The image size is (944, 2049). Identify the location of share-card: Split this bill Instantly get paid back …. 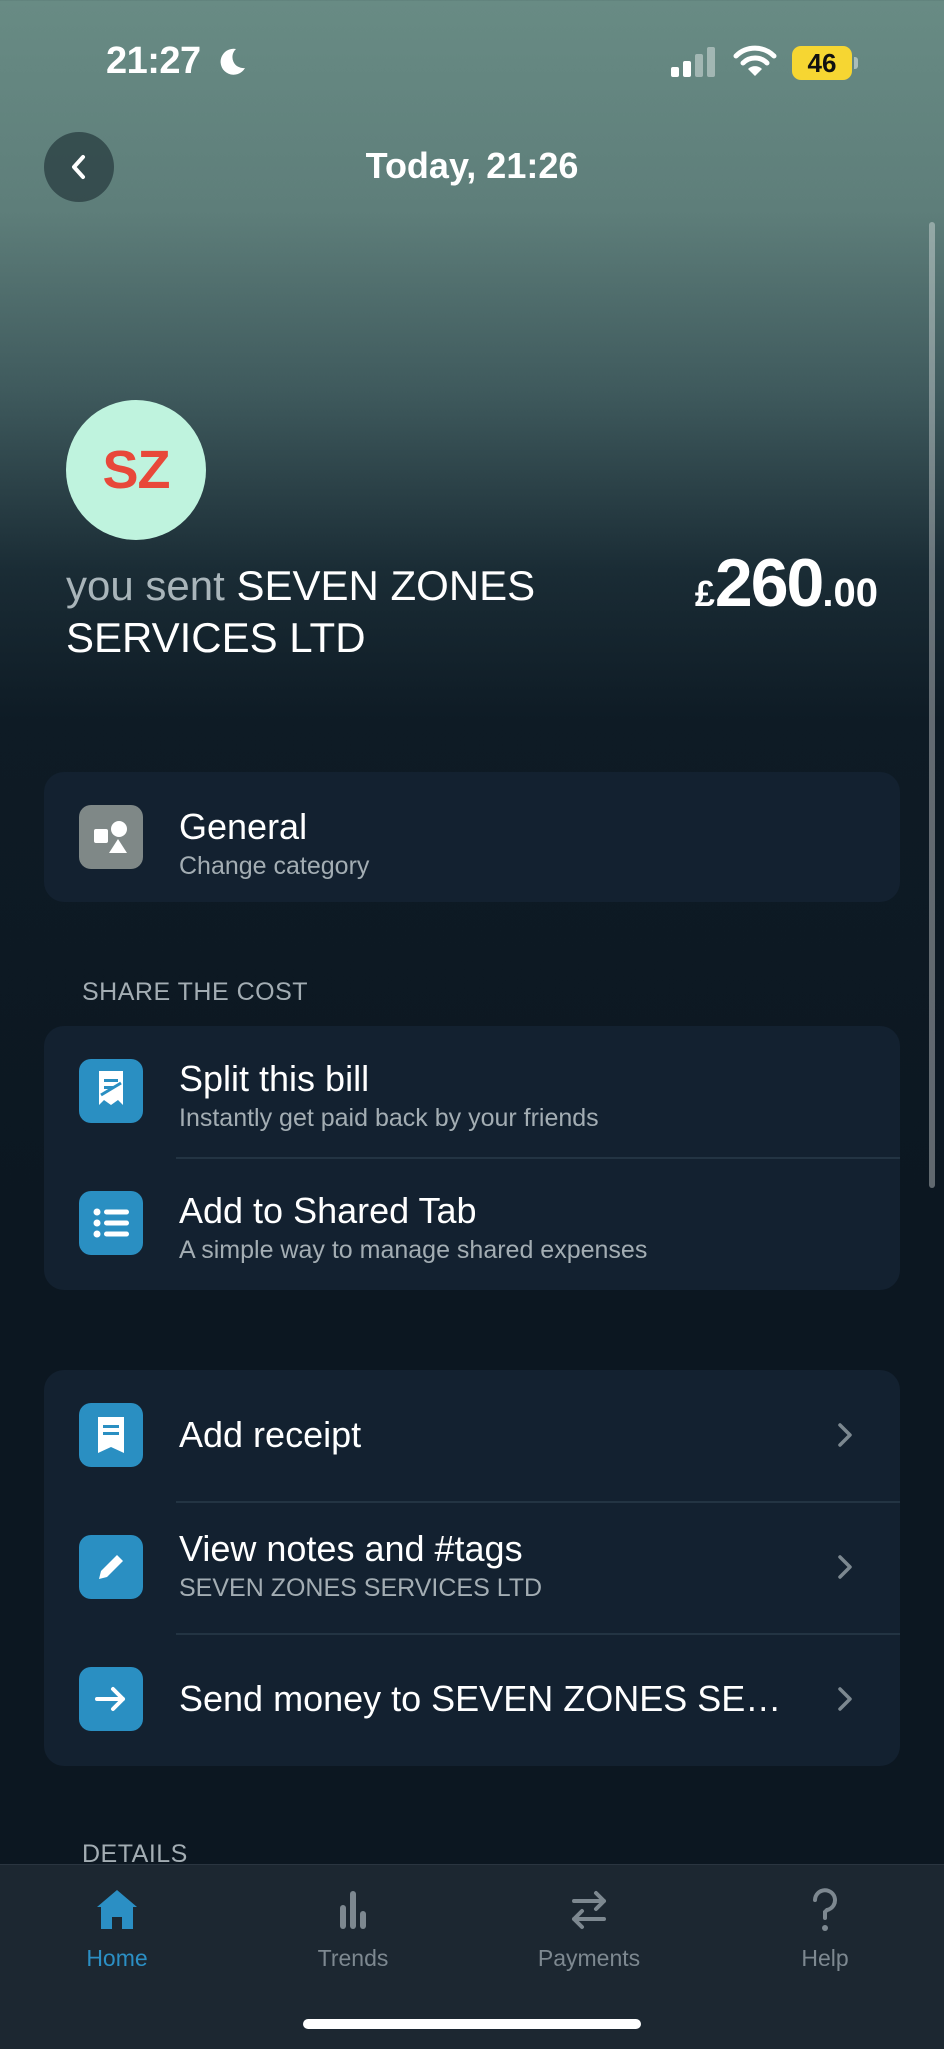
(472, 1158).